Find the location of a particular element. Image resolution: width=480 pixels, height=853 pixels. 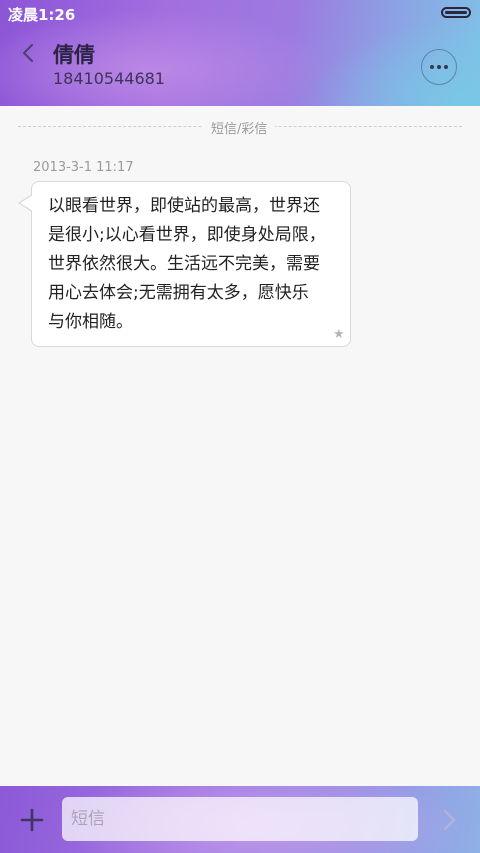

chevron-left-icon is located at coordinates (28, 53).